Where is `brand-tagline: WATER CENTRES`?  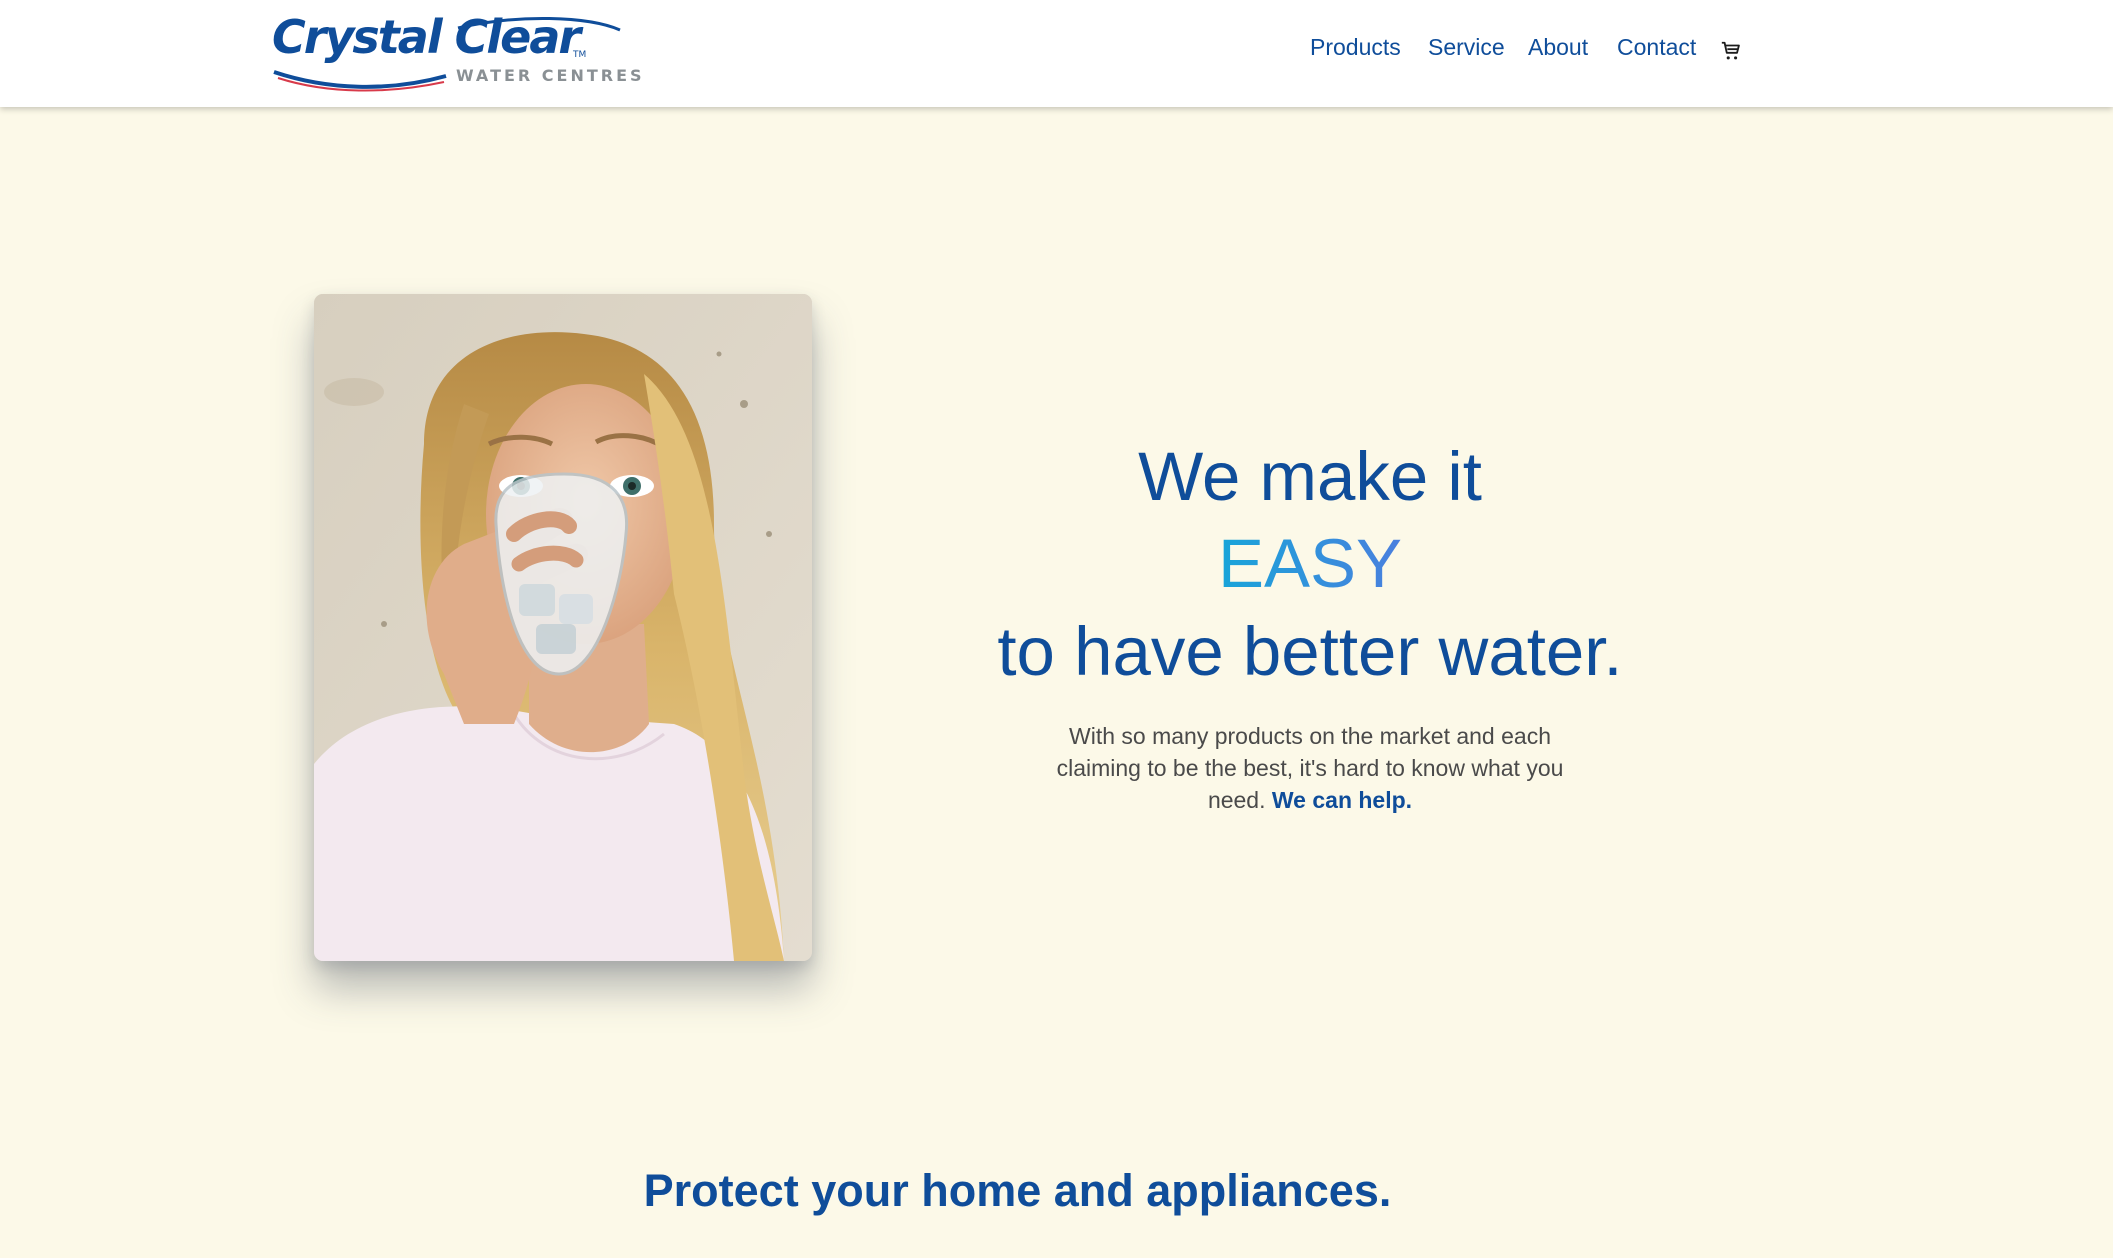 brand-tagline: WATER CENTRES is located at coordinates (550, 75).